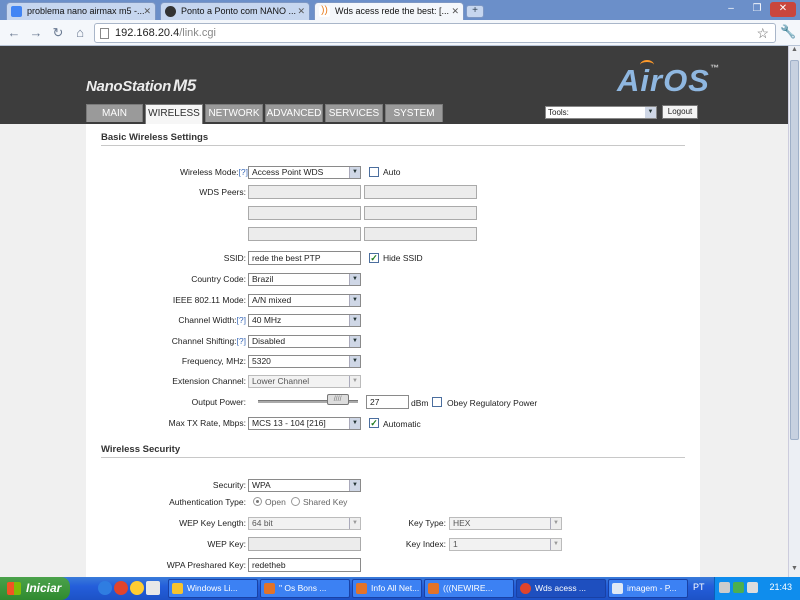 This screenshot has height=600, width=800. What do you see at coordinates (762, 33) in the screenshot?
I see `star-icon: ☆` at bounding box center [762, 33].